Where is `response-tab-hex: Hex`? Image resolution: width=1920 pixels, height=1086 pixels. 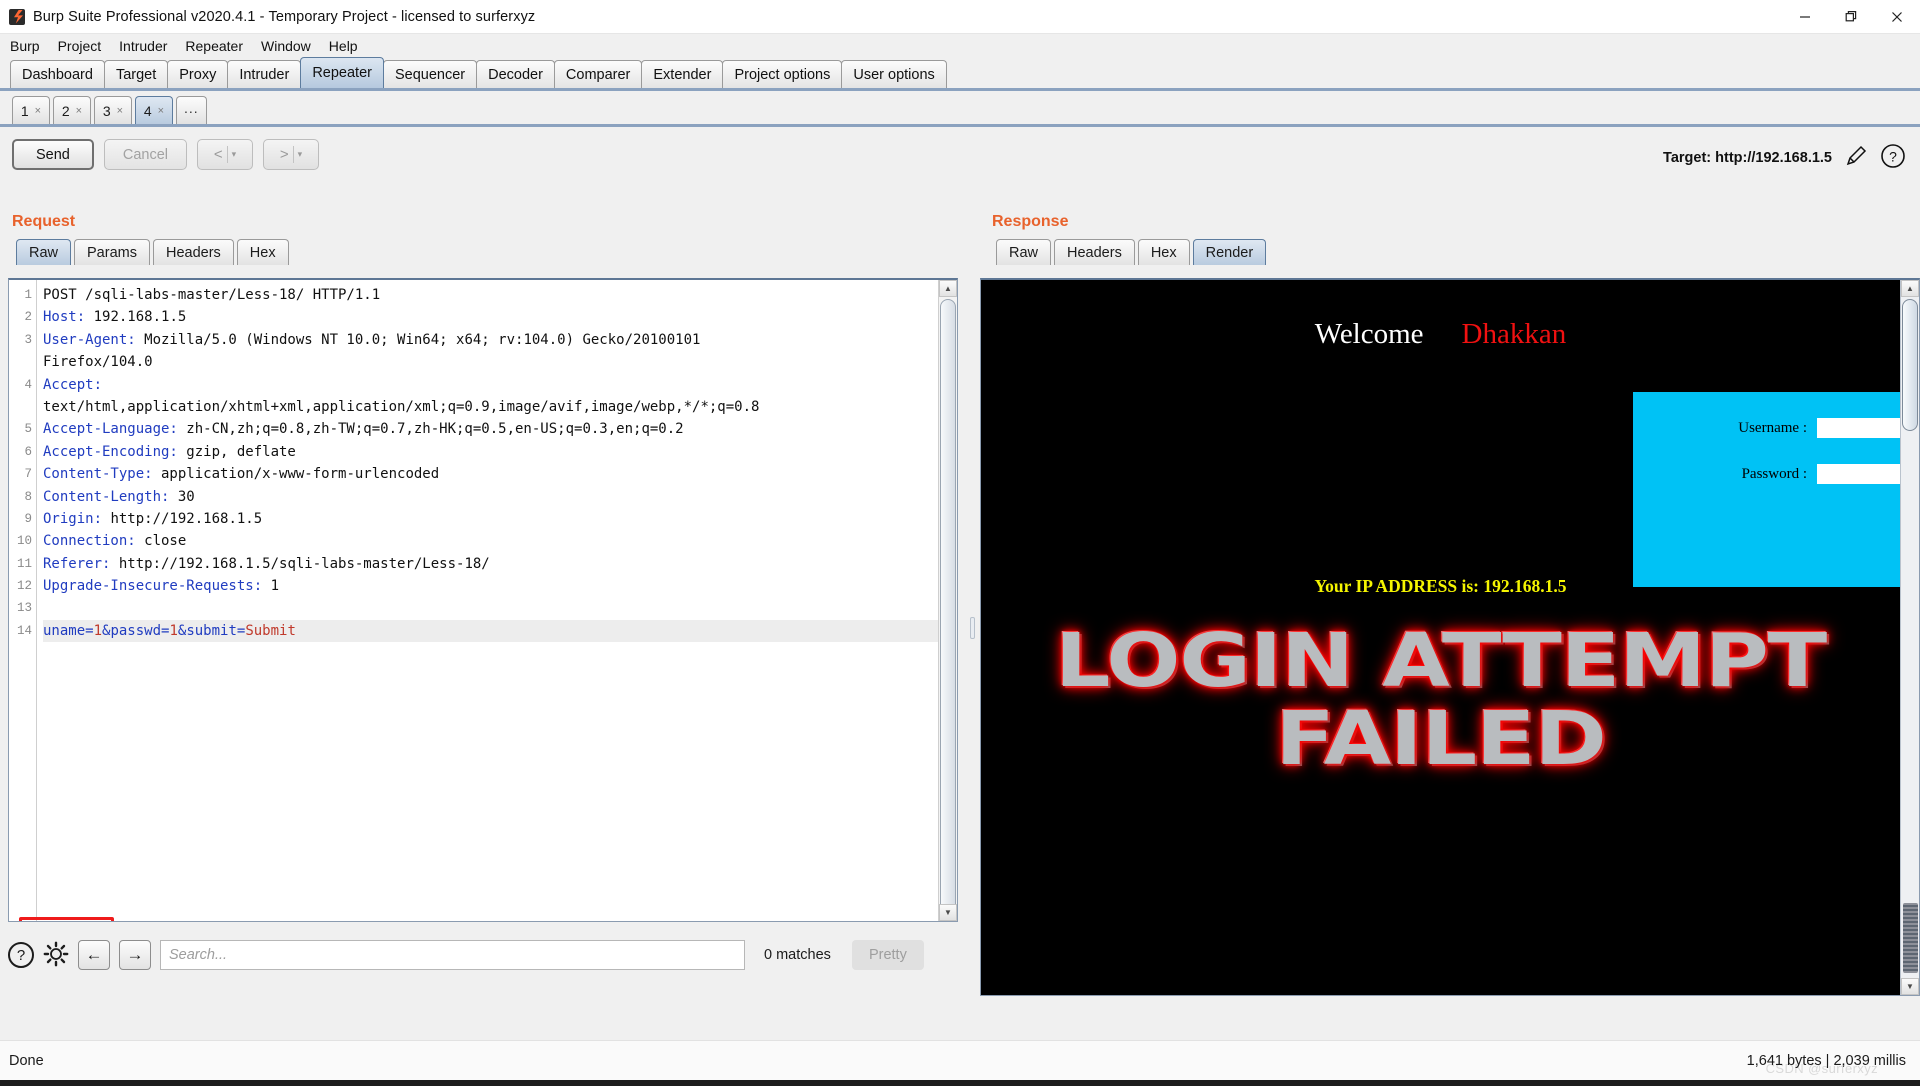
response-tab-hex: Hex is located at coordinates (1164, 252).